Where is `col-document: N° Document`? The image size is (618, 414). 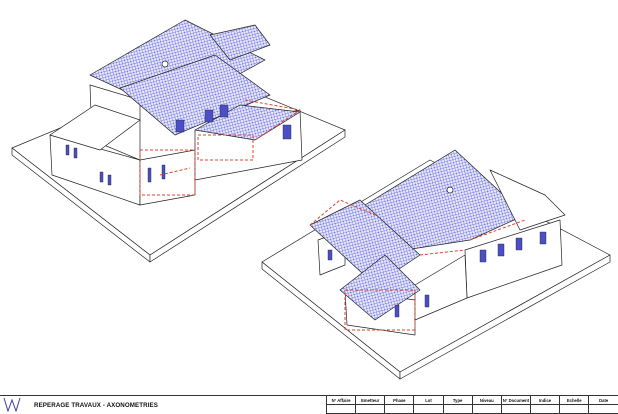
col-document: N° Document is located at coordinates (515, 400).